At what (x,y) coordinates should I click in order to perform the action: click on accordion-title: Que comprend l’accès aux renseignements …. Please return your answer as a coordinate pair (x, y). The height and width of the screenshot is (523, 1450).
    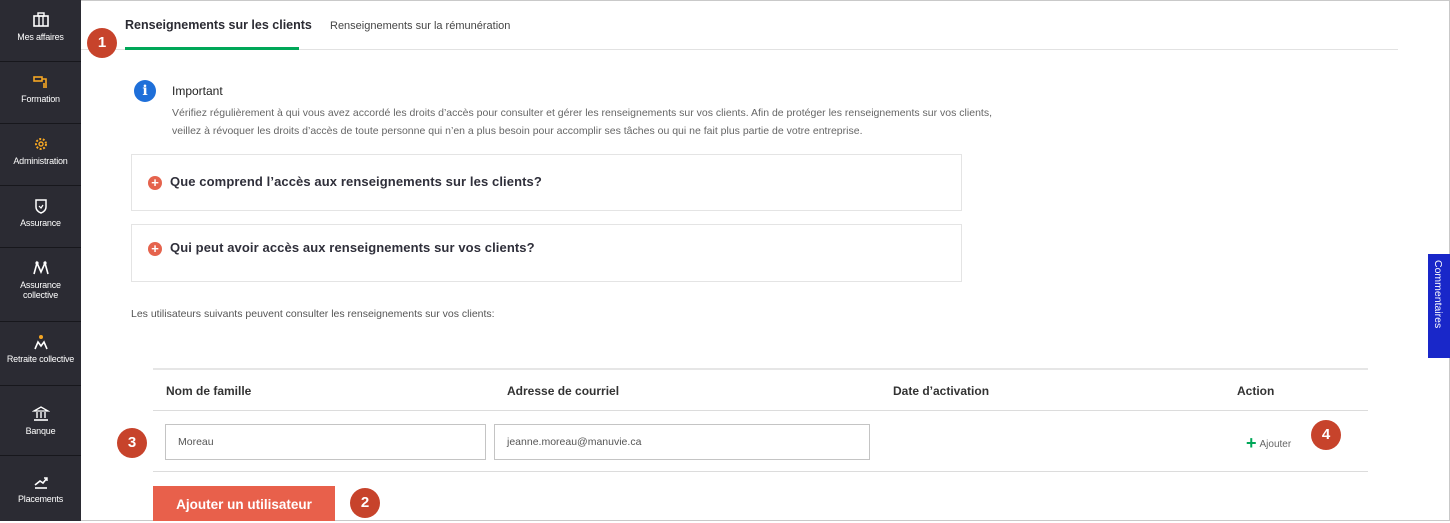
    Looking at the image, I should click on (356, 181).